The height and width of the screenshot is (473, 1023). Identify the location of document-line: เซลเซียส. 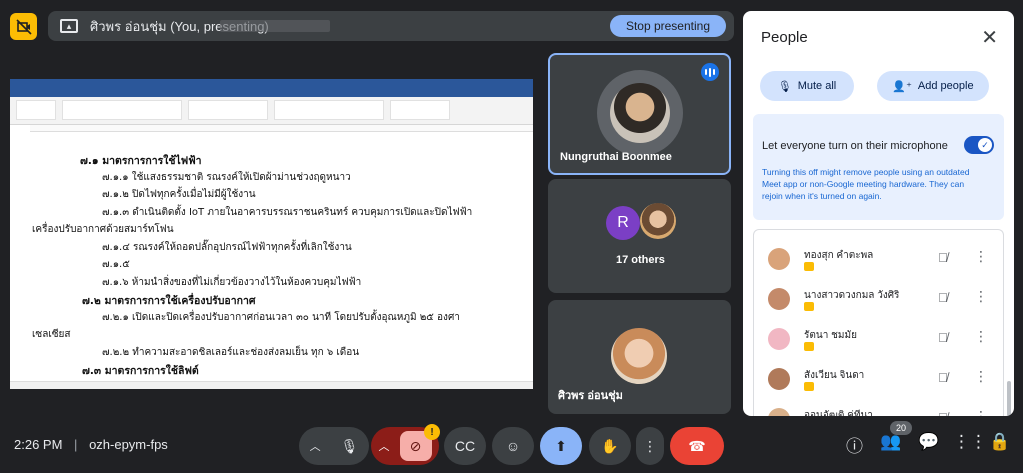
(51, 334).